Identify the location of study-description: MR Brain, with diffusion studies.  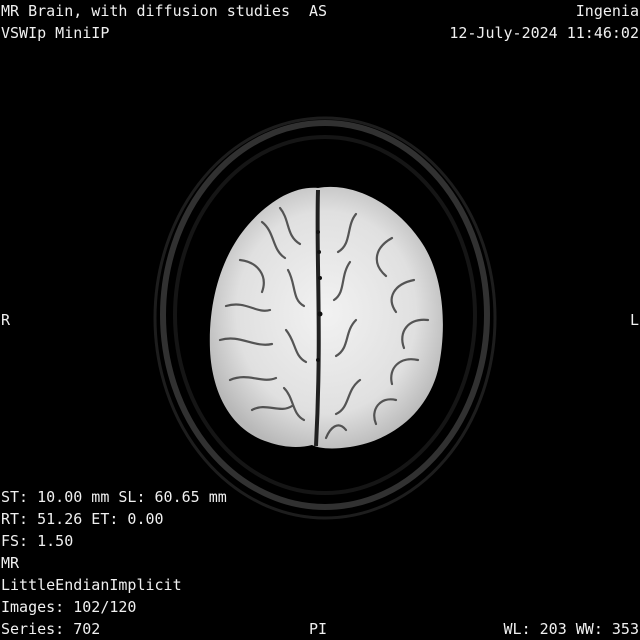
(145, 11).